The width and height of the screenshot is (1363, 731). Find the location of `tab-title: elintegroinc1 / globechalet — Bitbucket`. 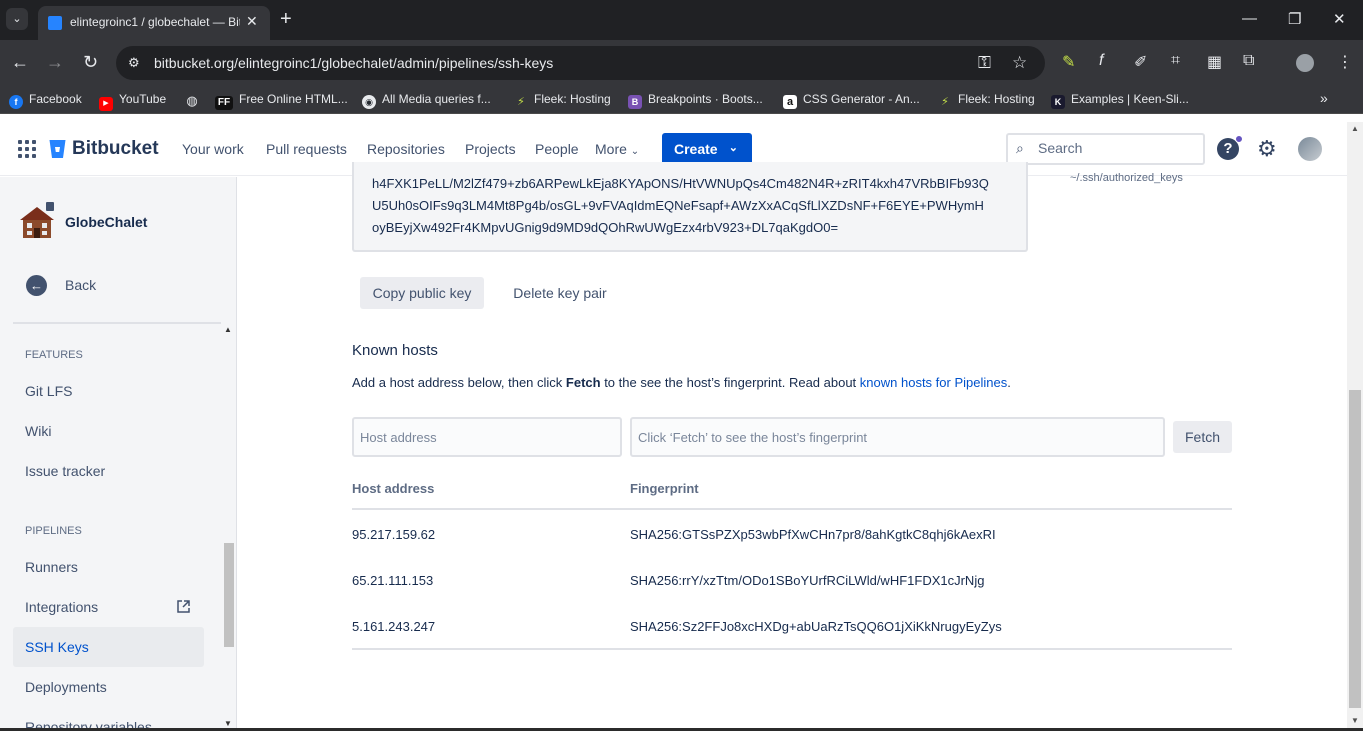

tab-title: elintegroinc1 / globechalet — Bitbucket is located at coordinates (155, 22).